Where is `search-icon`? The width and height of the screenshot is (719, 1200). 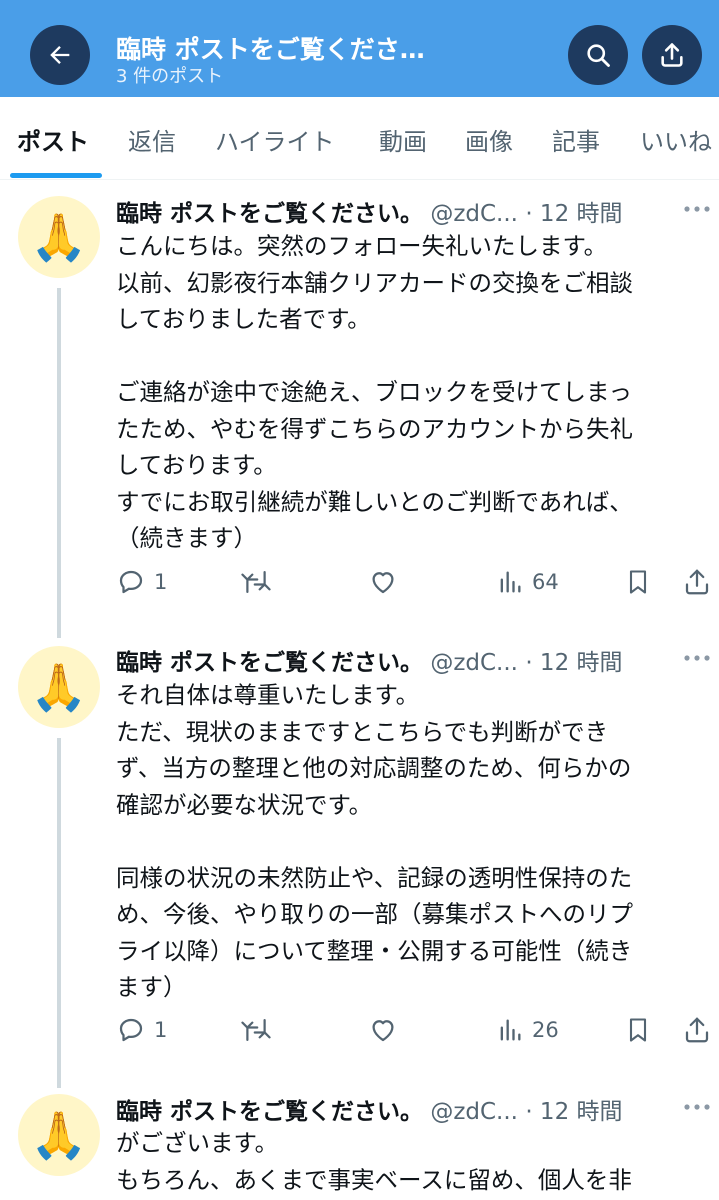
search-icon is located at coordinates (598, 55).